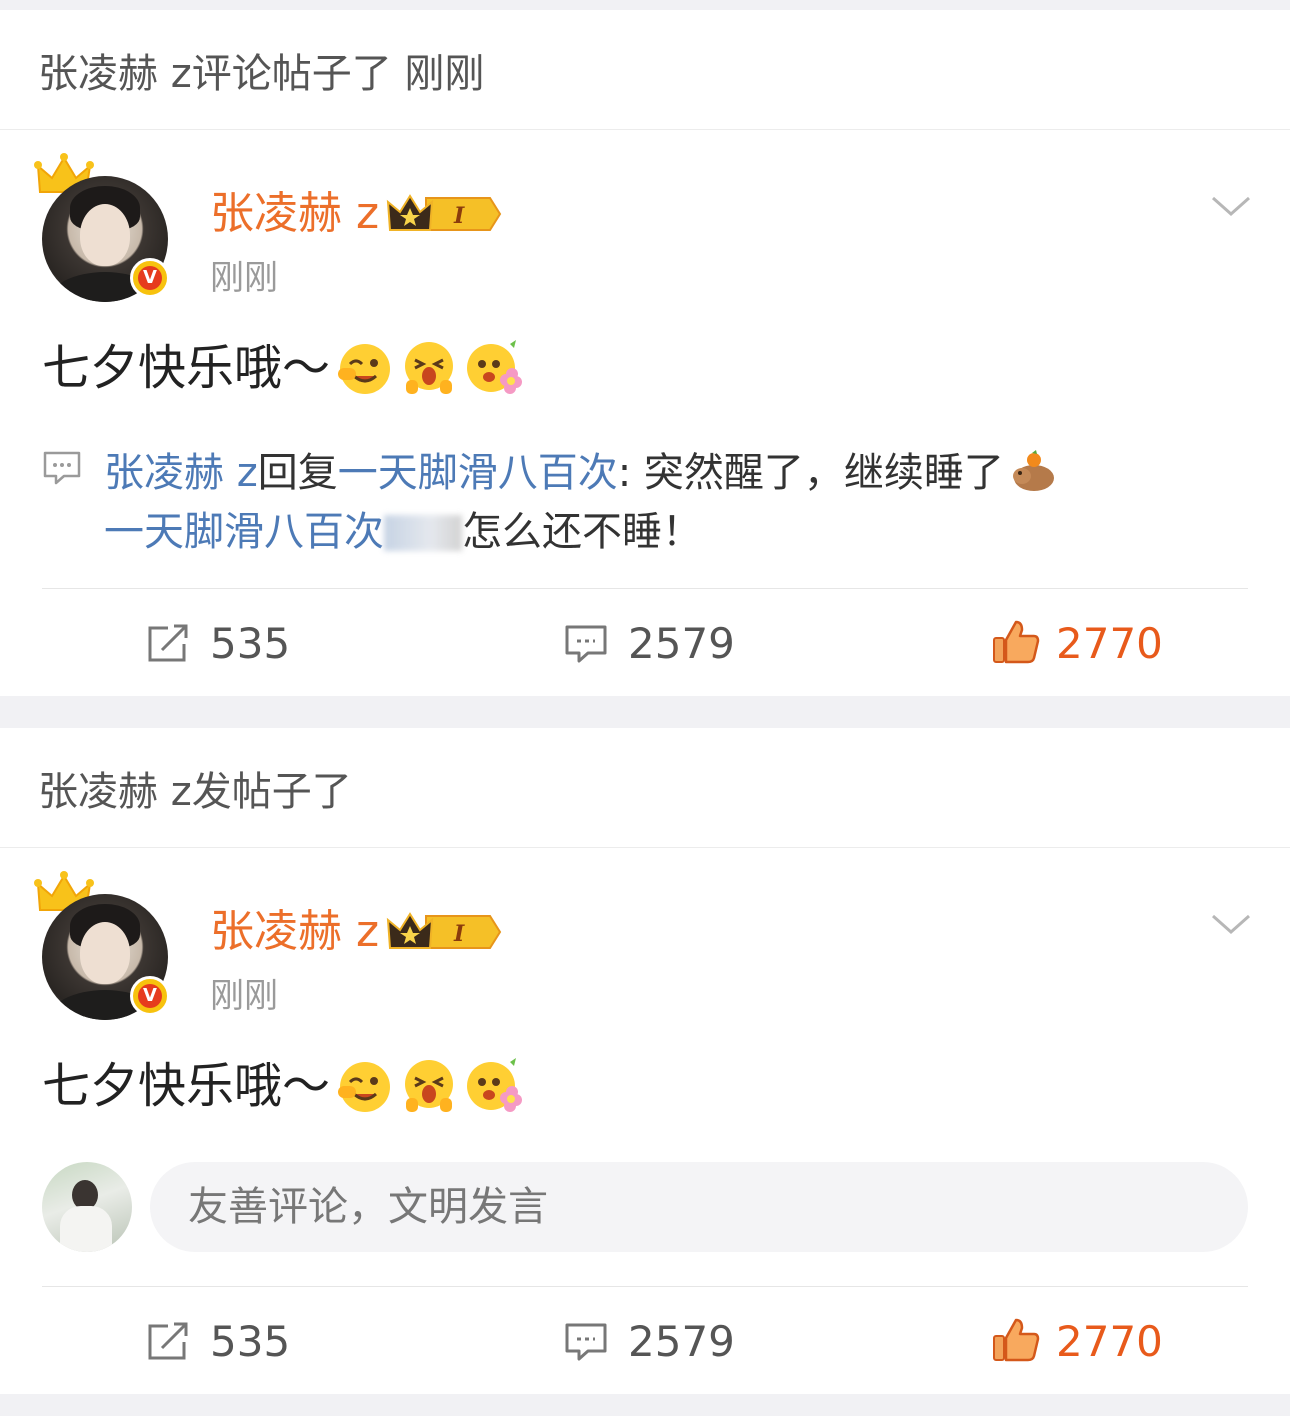 The height and width of the screenshot is (1416, 1290). What do you see at coordinates (87, 1207) in the screenshot?
I see `my-avatar` at bounding box center [87, 1207].